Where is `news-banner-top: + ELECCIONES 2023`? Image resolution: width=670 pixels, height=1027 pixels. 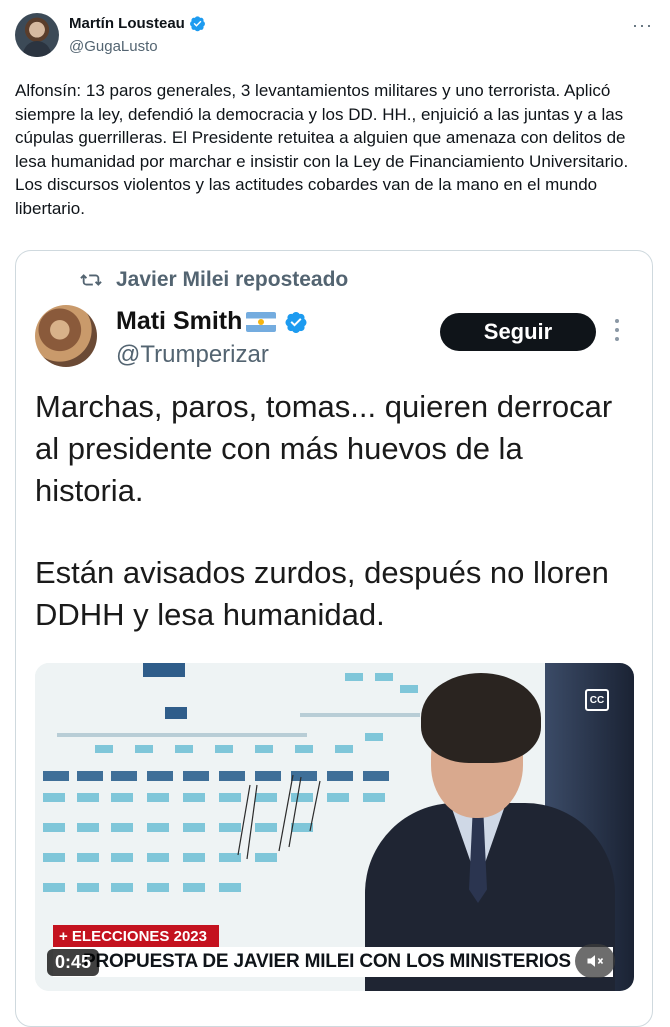 news-banner-top: + ELECCIONES 2023 is located at coordinates (136, 936).